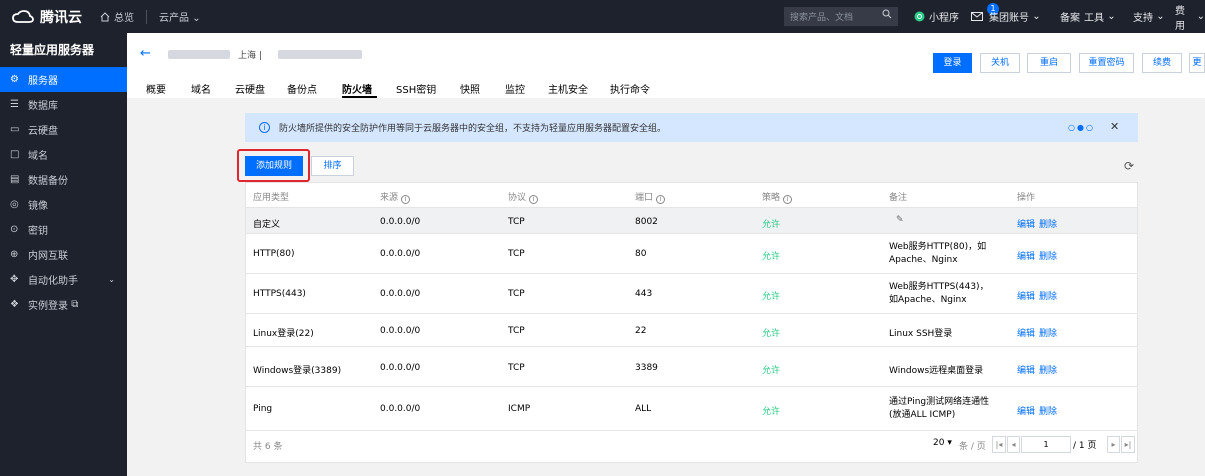 The width and height of the screenshot is (1205, 476). Describe the element at coordinates (841, 16) in the screenshot. I see `search-input: 搜索产品、文档` at that location.